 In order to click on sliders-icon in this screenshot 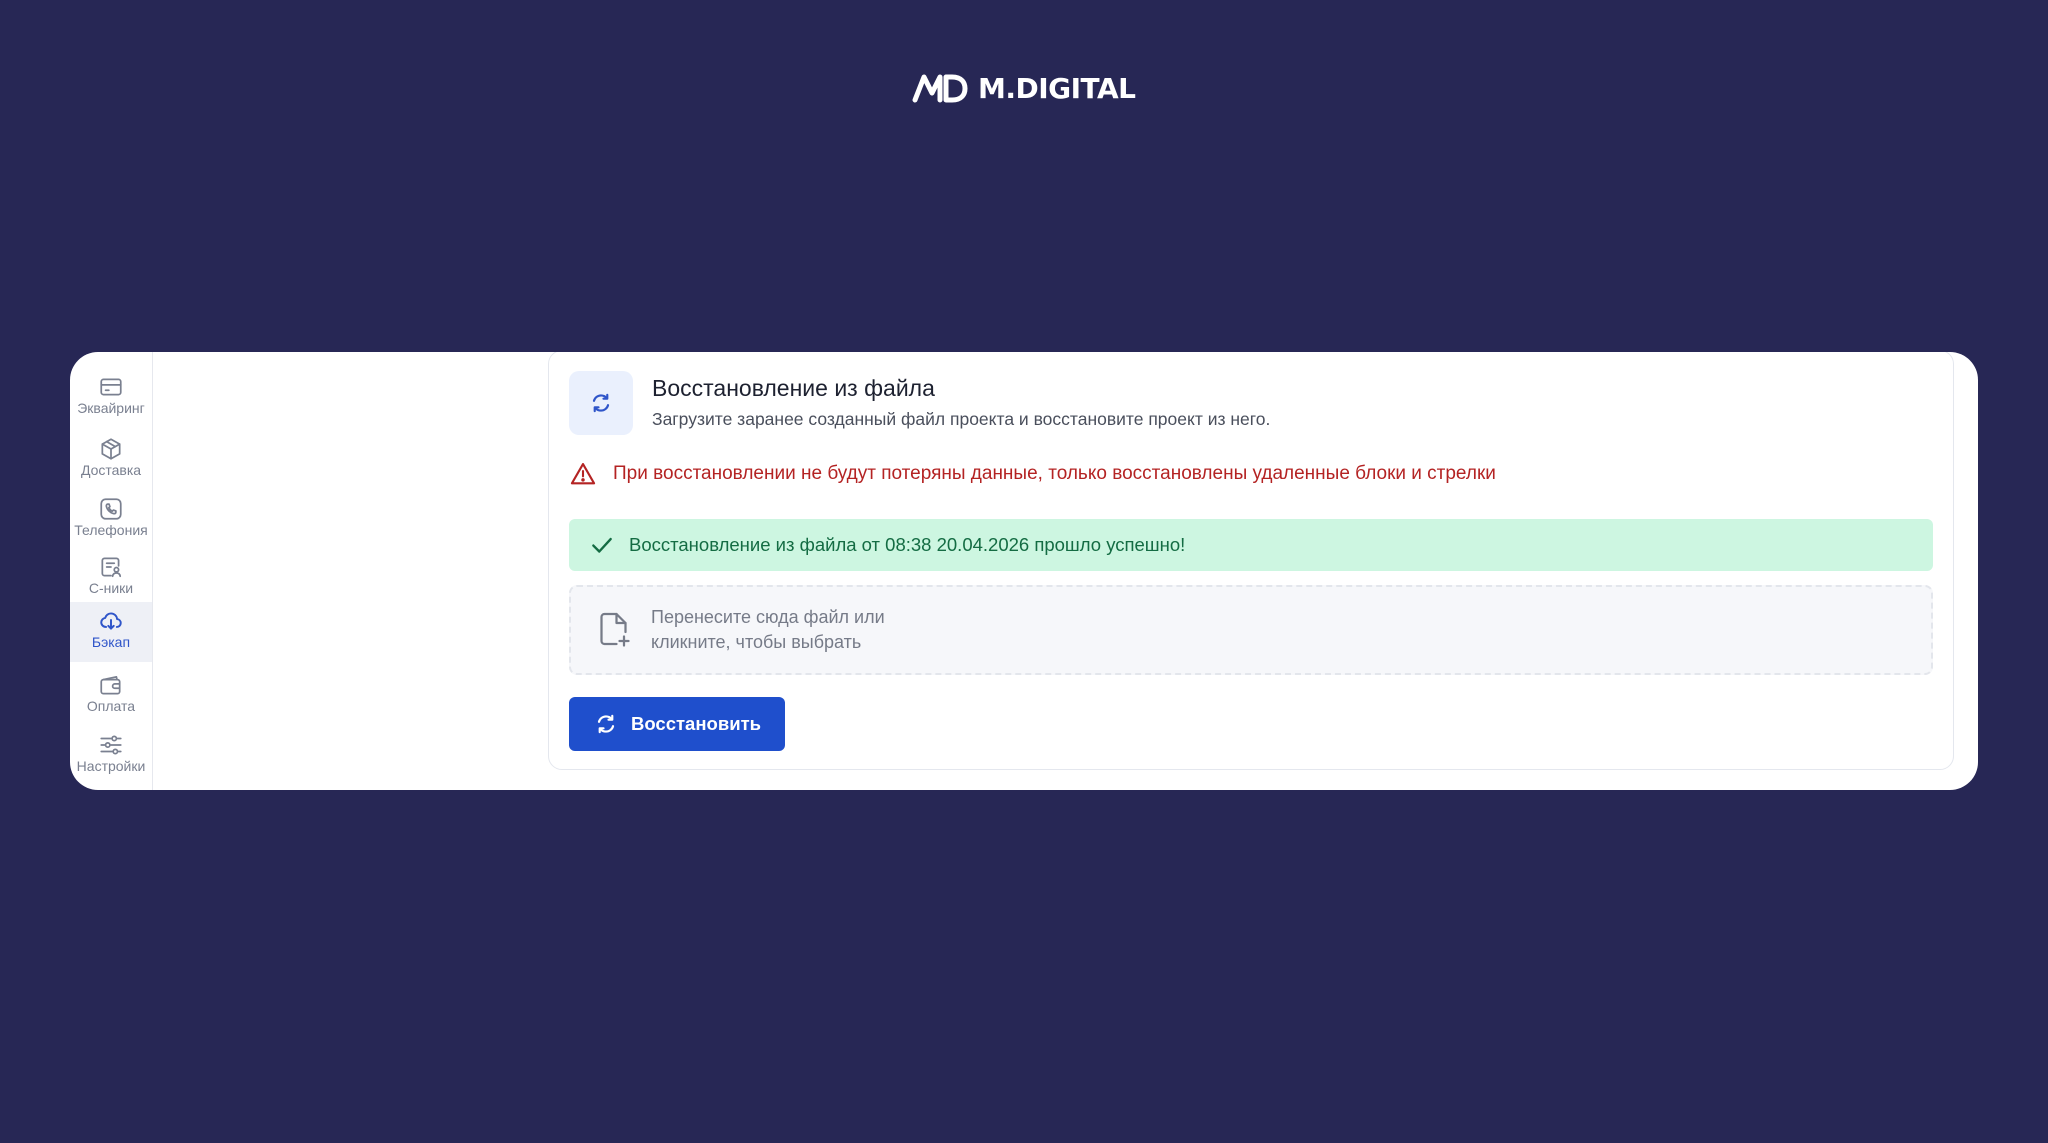, I will do `click(111, 745)`.